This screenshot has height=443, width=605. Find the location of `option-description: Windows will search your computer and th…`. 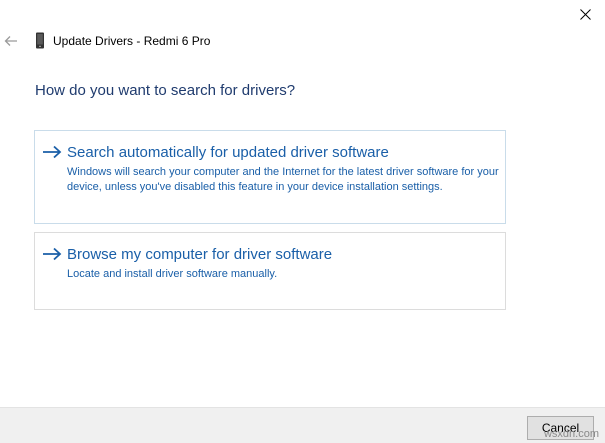

option-description: Windows will search your computer and th… is located at coordinates (283, 179).